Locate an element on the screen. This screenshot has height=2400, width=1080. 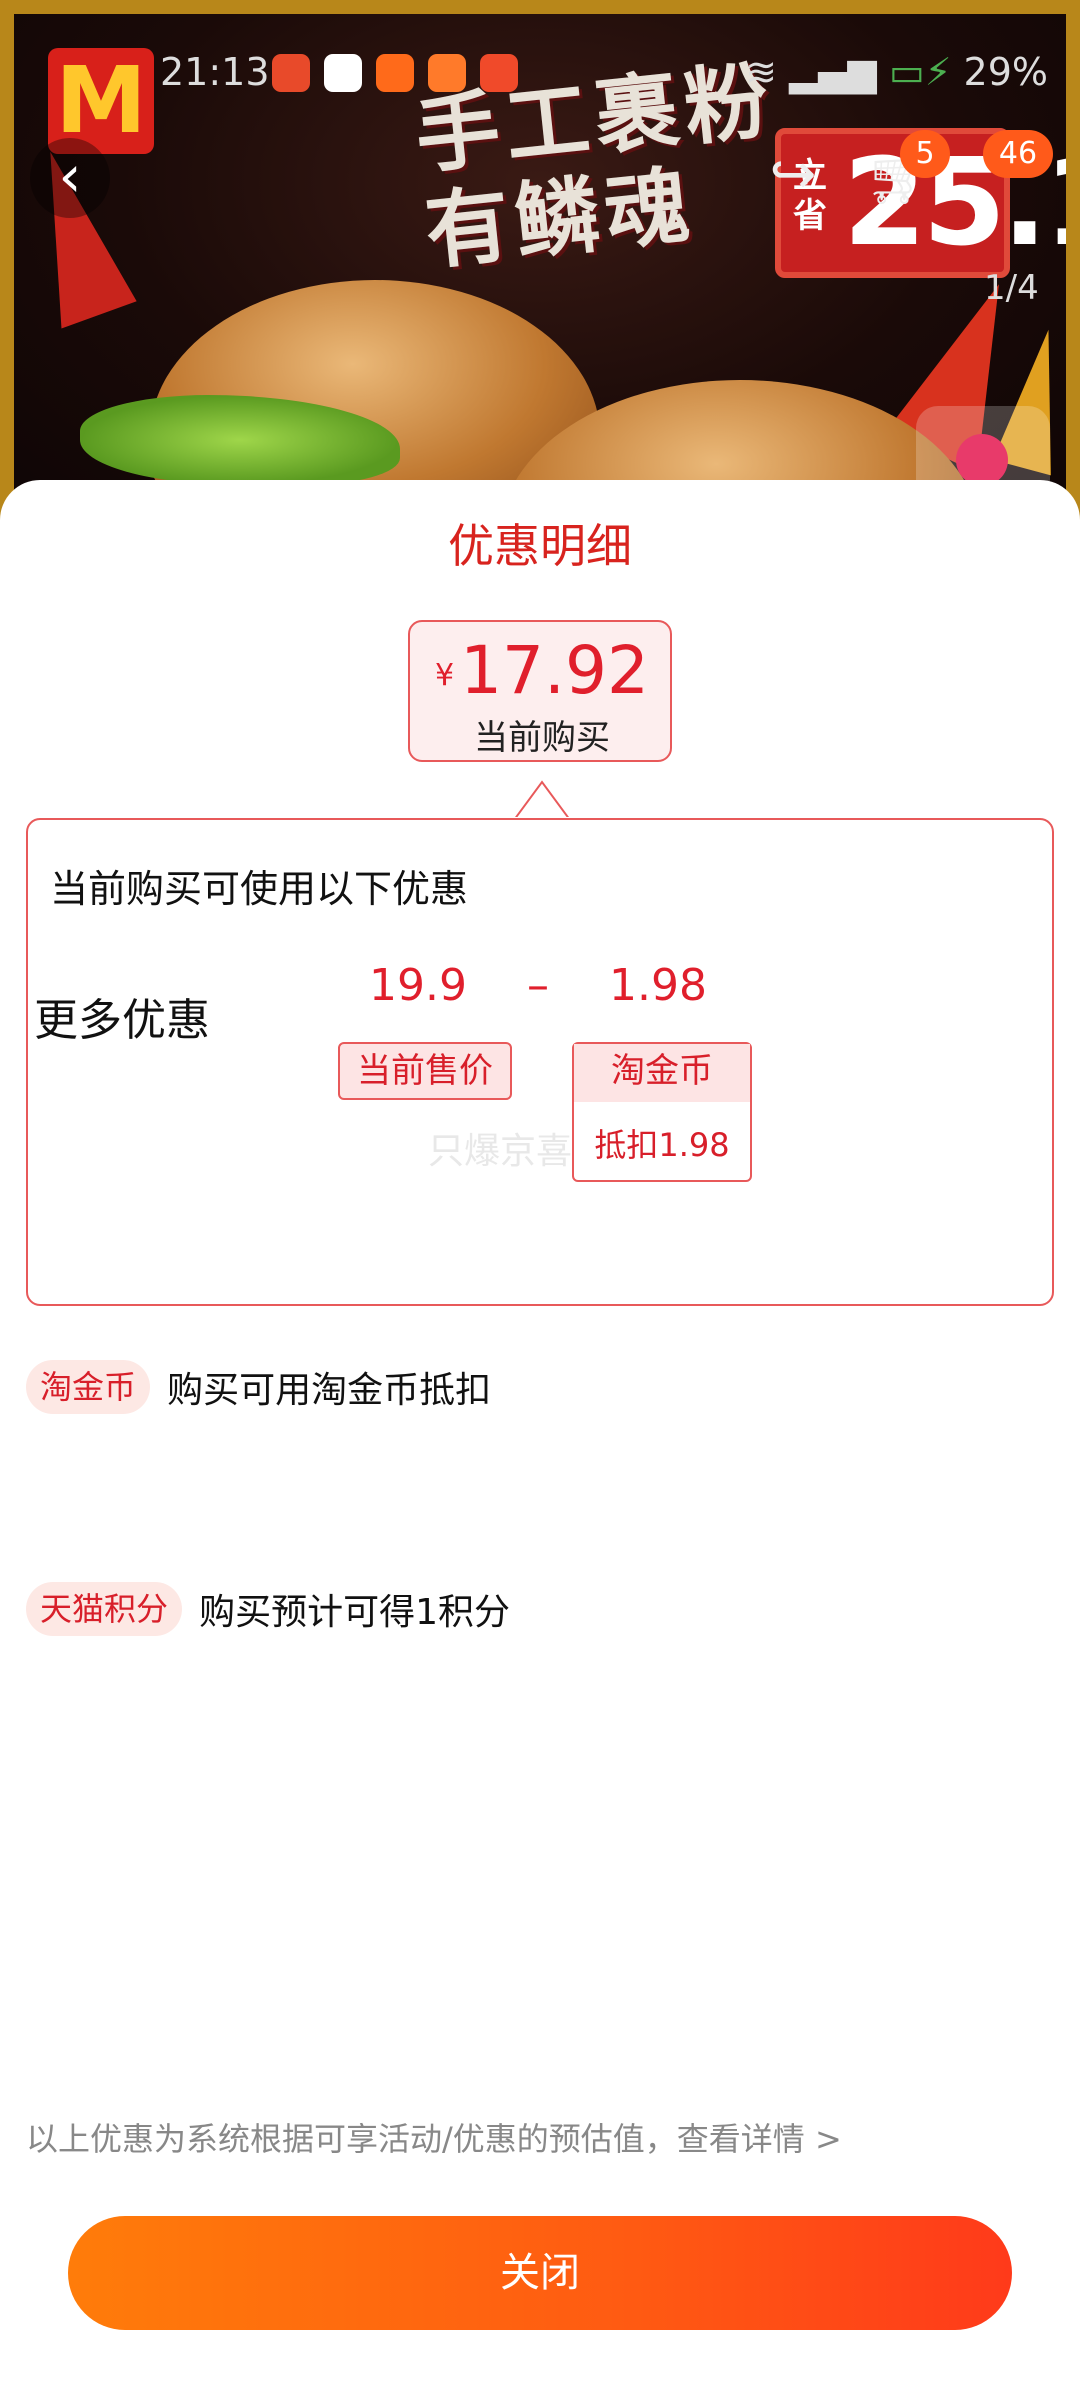
share-button: ↪ is located at coordinates (793, 175).